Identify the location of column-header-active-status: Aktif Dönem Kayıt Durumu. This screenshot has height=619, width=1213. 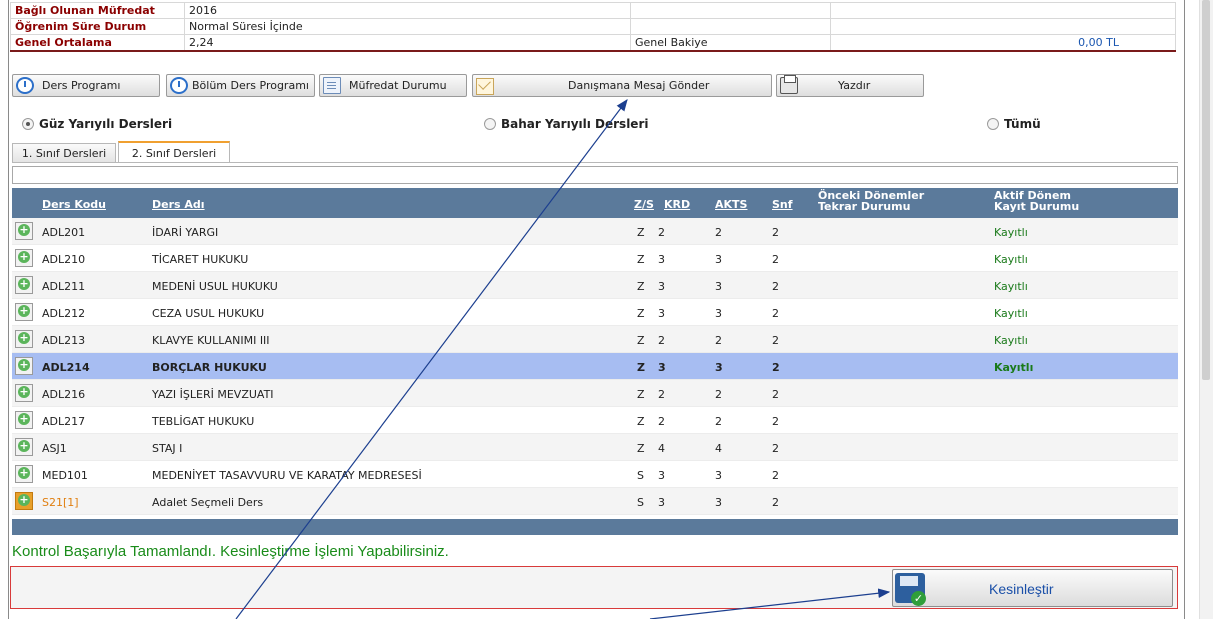
(1036, 201).